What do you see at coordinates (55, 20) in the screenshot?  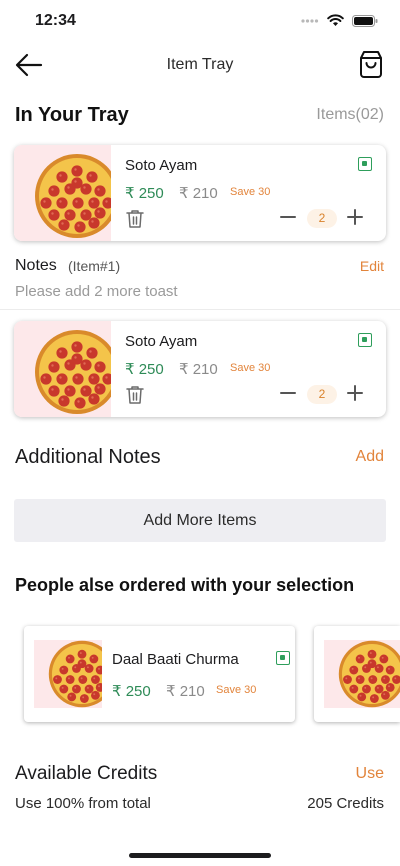 I see `status-time: 12:34` at bounding box center [55, 20].